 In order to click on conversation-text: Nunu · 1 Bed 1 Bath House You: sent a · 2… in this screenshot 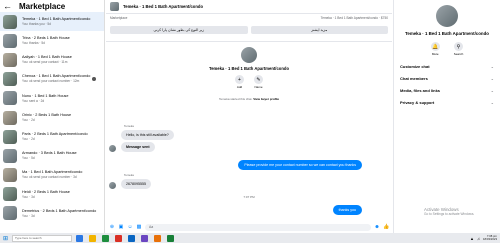, I will do `click(63, 99)`.